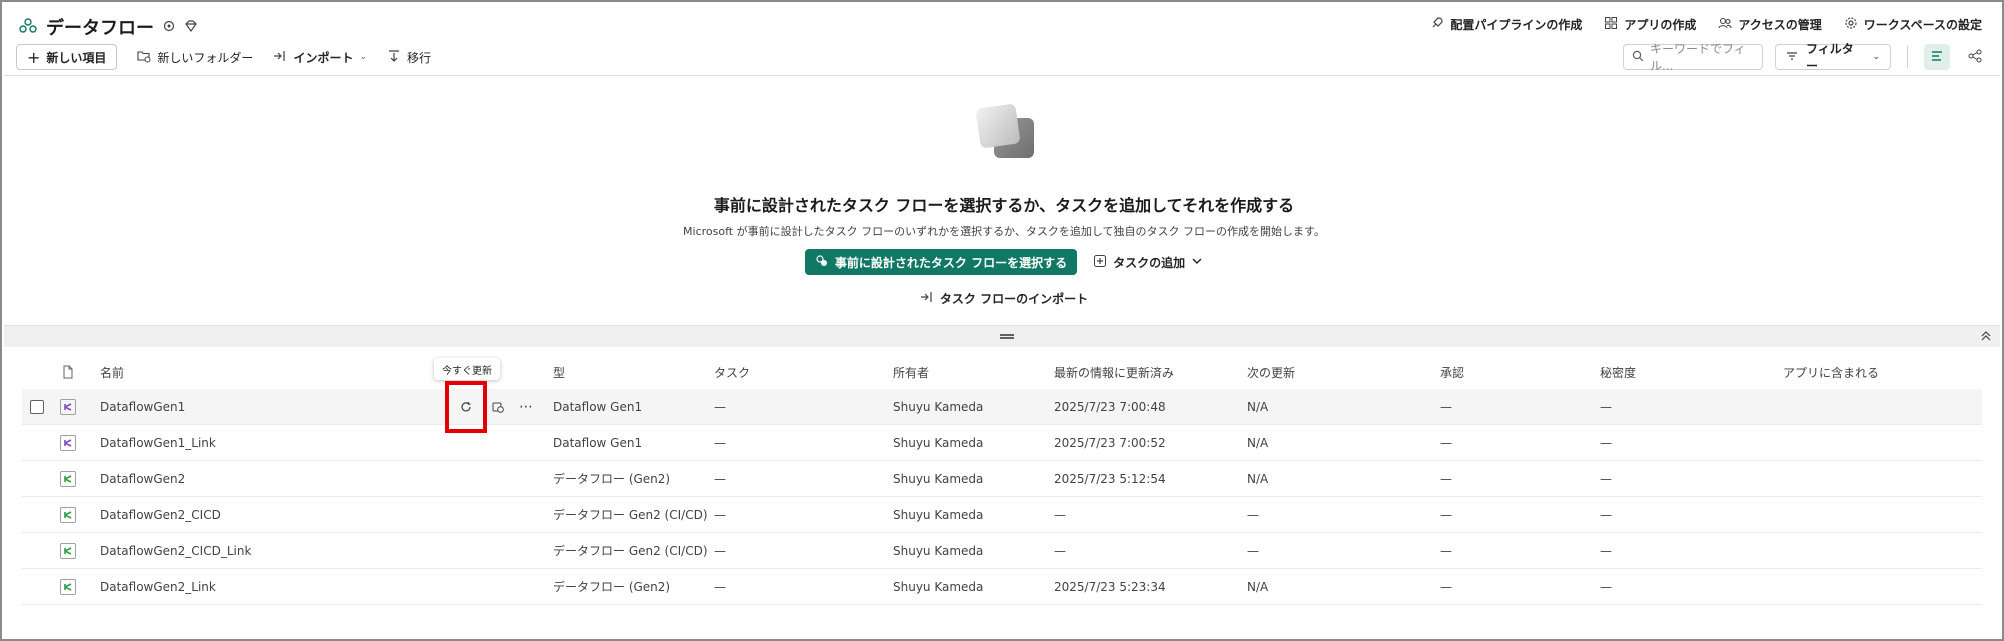 The width and height of the screenshot is (2004, 641). I want to click on row-refreshed: 2025/7/23 7:00:48, so click(1110, 406).